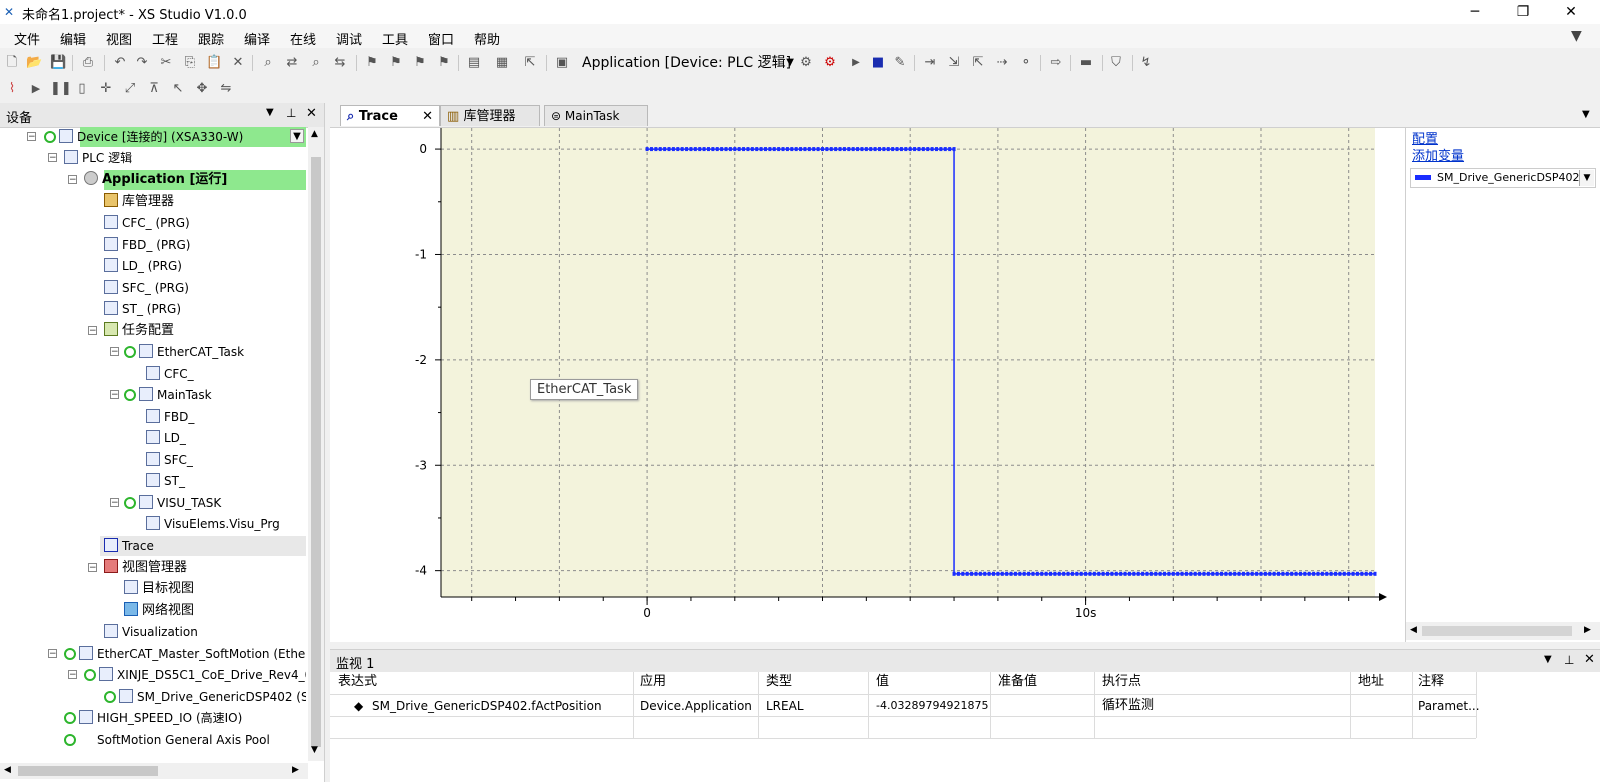 The image size is (1600, 782). I want to click on tree-horizontal-scrollbar: ◀ ▶, so click(154, 771).